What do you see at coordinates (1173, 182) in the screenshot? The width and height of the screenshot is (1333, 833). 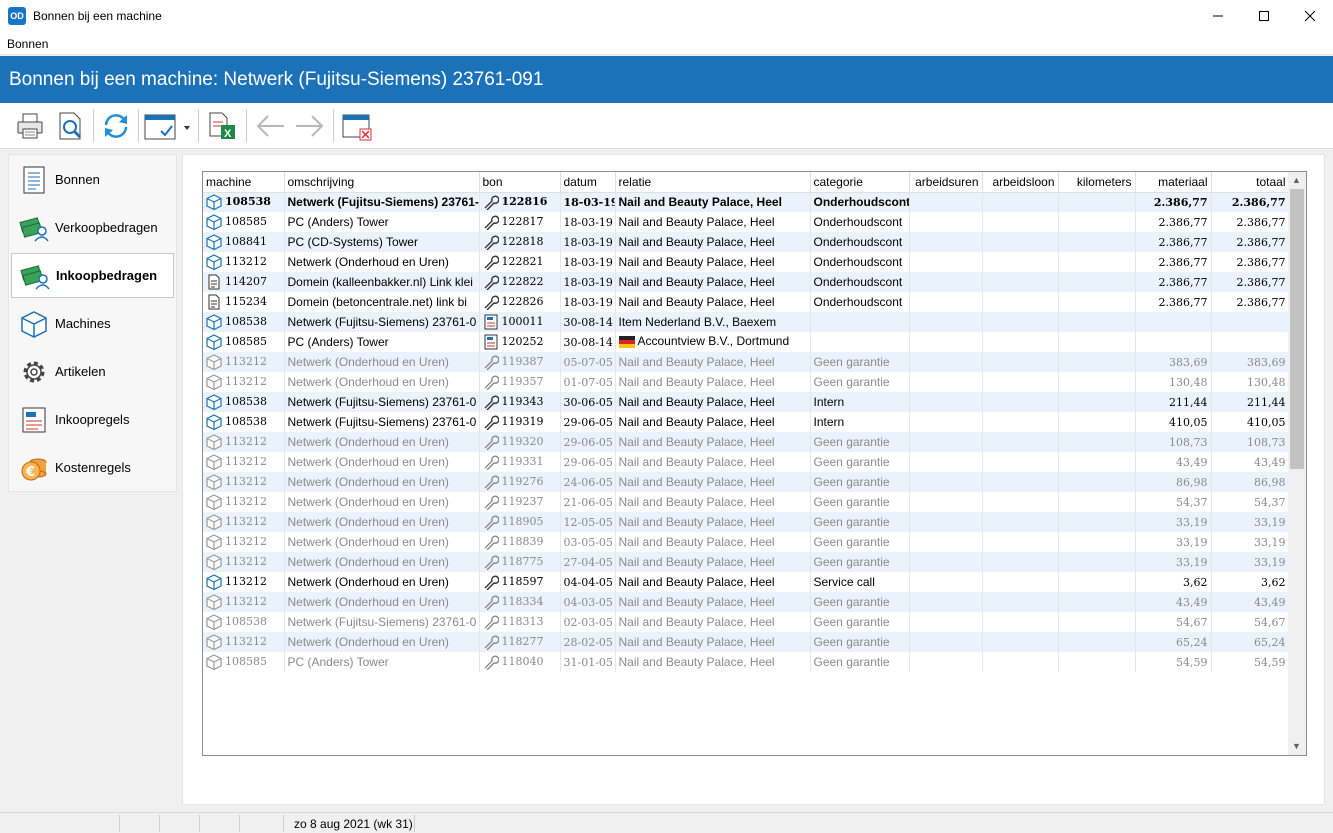 I see `column-header-materiaal: materiaal` at bounding box center [1173, 182].